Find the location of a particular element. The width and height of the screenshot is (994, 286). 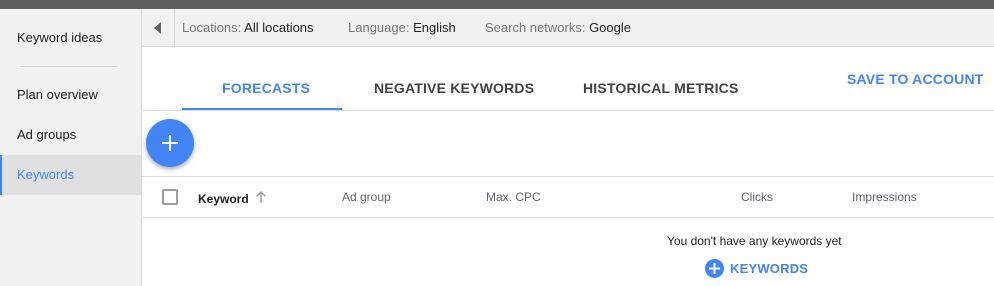

select-all-checkbox is located at coordinates (170, 197).